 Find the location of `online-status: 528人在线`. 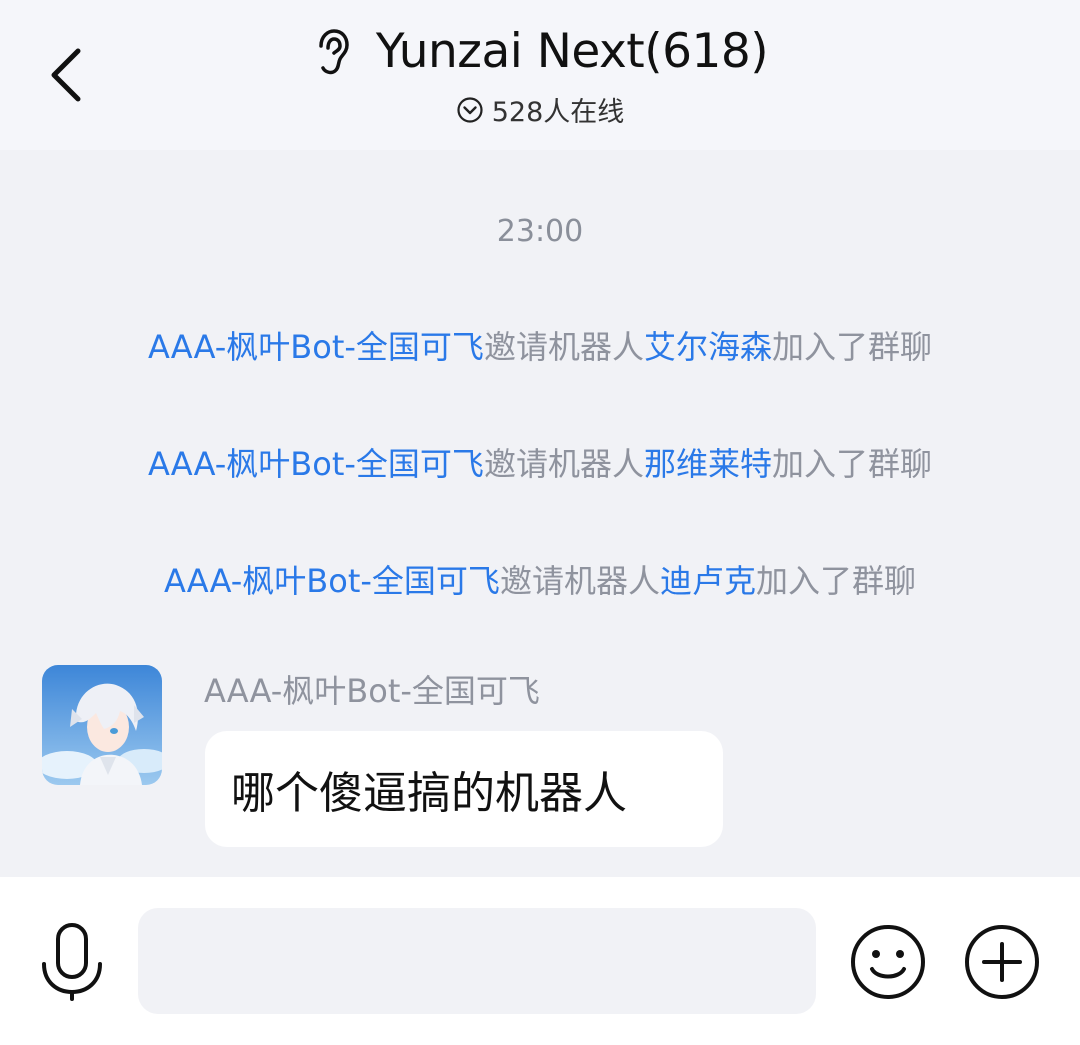

online-status: 528人在线 is located at coordinates (540, 109).